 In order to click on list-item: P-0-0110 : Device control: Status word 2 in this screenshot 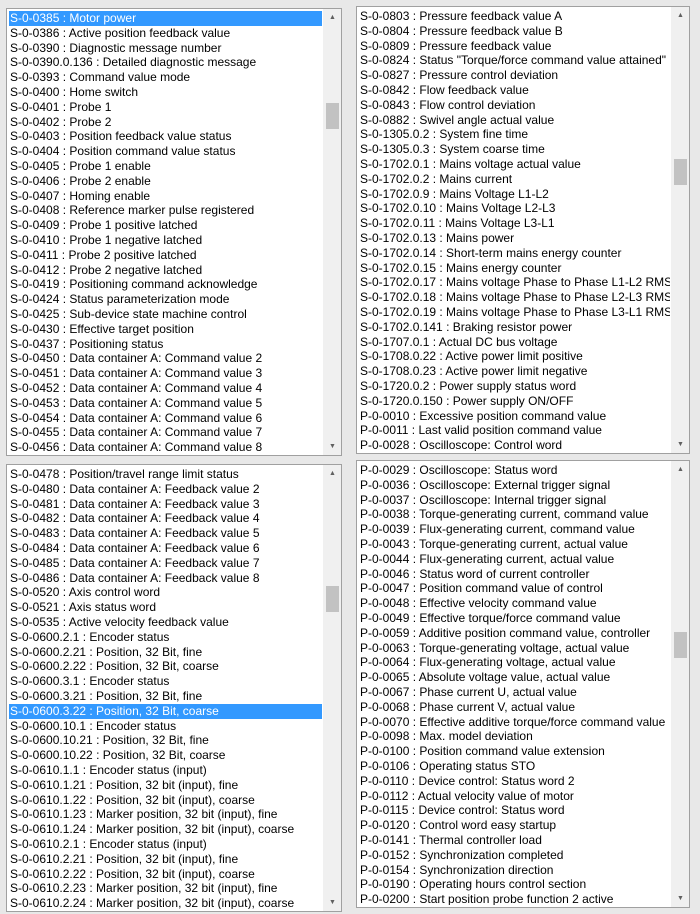, I will do `click(514, 781)`.